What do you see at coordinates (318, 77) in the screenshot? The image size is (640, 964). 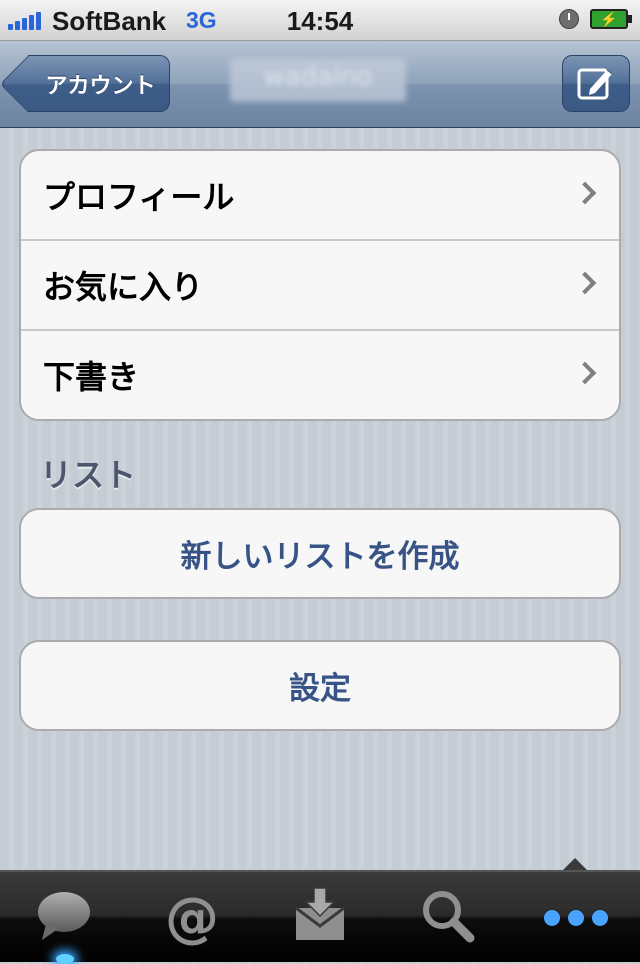 I see `nav-title: wadaino` at bounding box center [318, 77].